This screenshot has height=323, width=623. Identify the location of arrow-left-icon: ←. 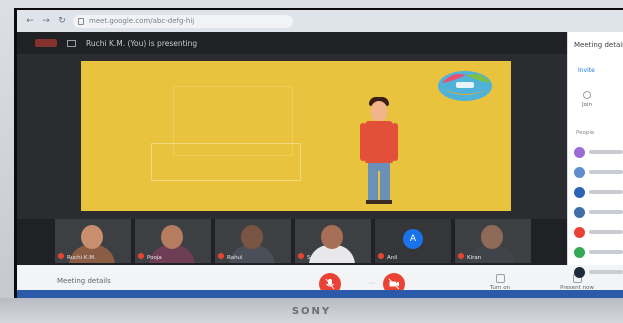
(30, 21).